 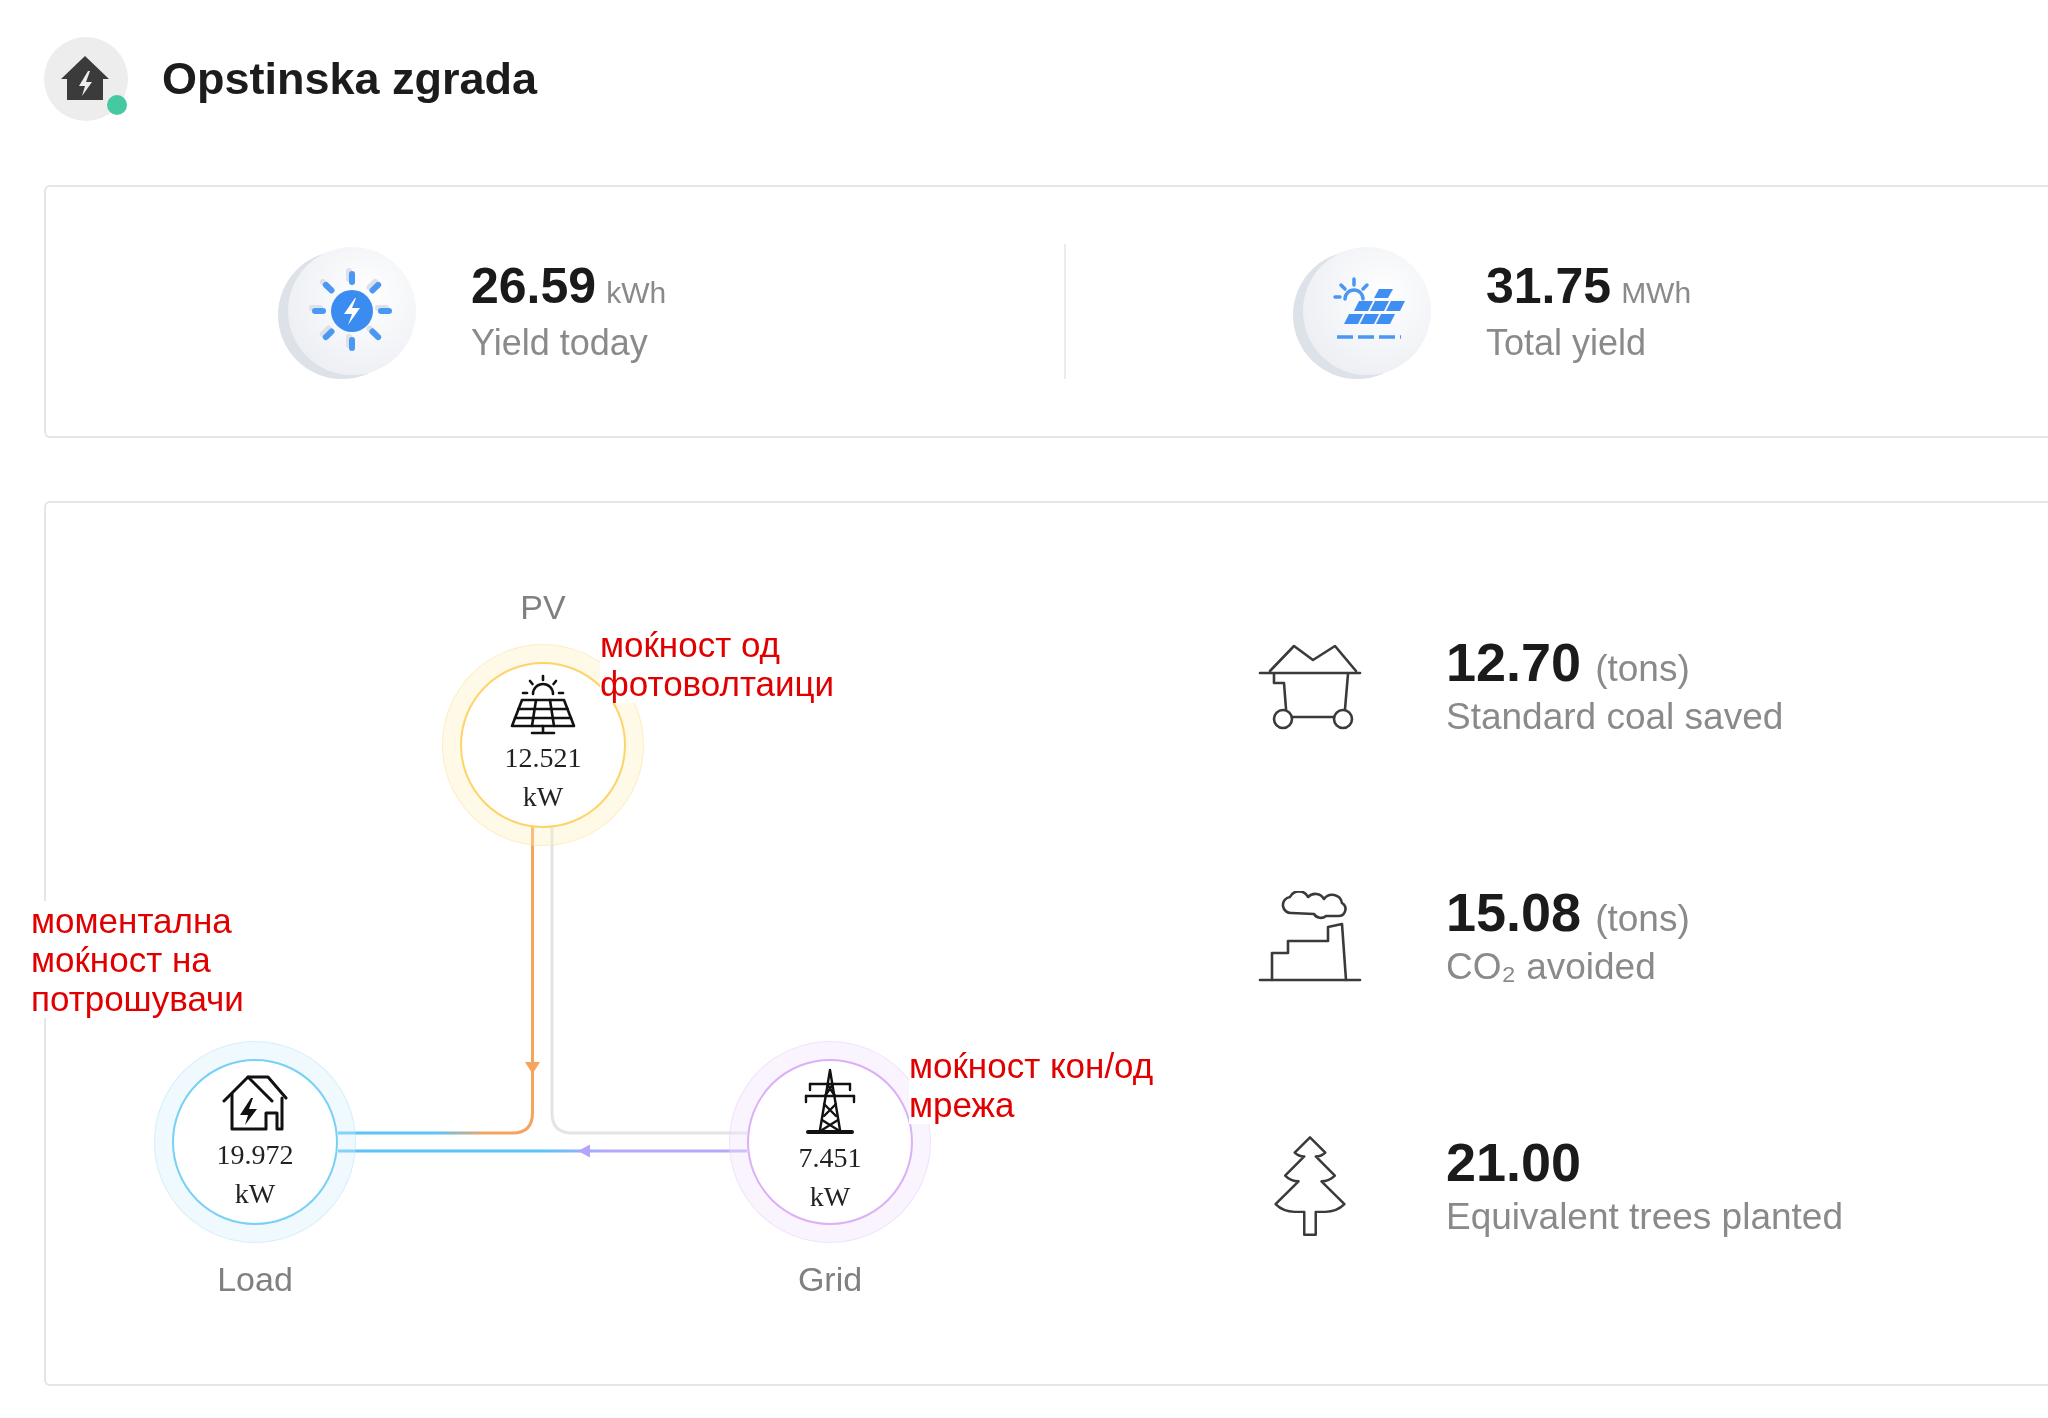 What do you see at coordinates (830, 1158) in the screenshot?
I see `power-value: 7.451` at bounding box center [830, 1158].